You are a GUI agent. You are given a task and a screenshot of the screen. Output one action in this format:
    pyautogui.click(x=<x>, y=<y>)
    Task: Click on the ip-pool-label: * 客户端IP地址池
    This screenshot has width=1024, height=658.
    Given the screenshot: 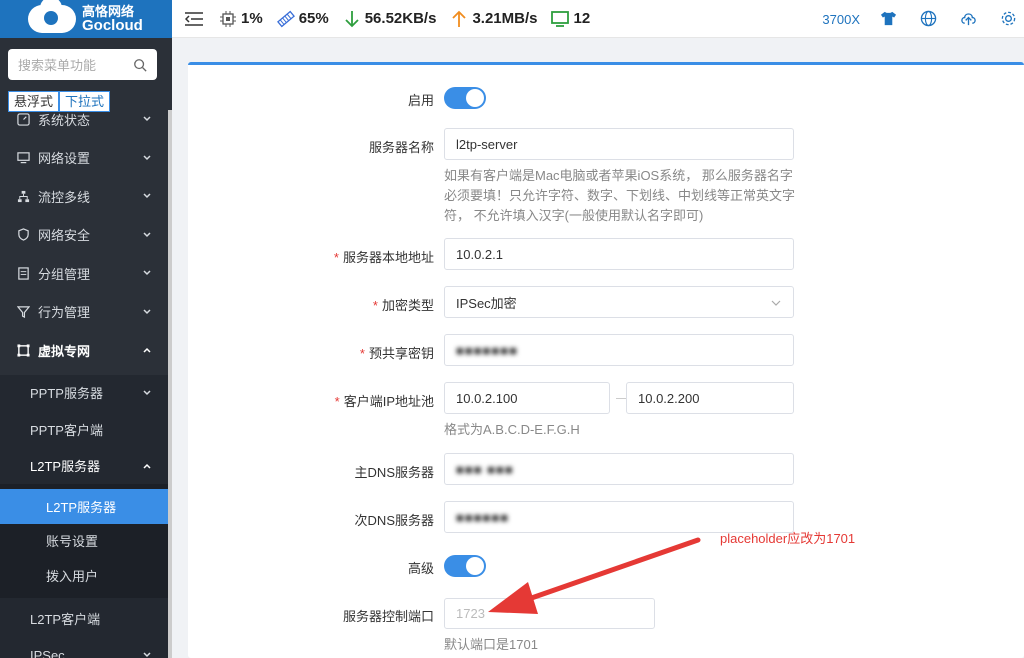 What is the action you would take?
    pyautogui.click(x=384, y=401)
    